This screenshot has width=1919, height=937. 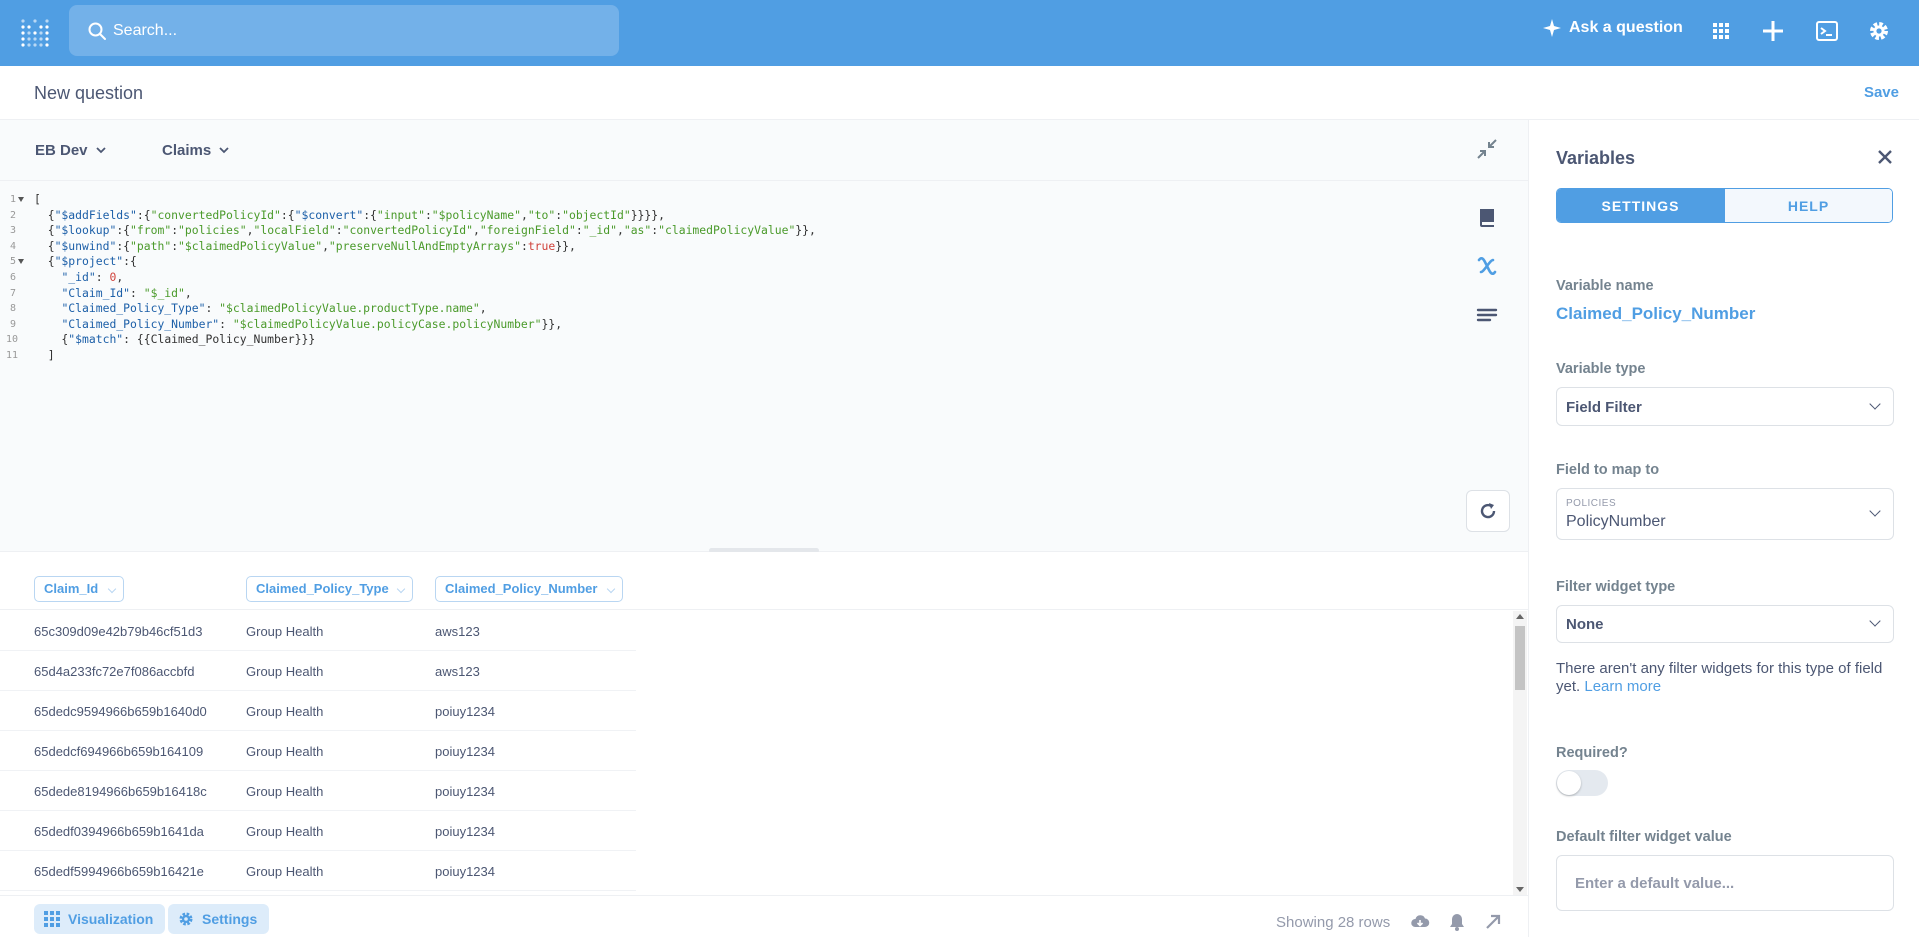 What do you see at coordinates (119, 871) in the screenshot?
I see `cell-claim-id: 65dedf5994966b659b16421e` at bounding box center [119, 871].